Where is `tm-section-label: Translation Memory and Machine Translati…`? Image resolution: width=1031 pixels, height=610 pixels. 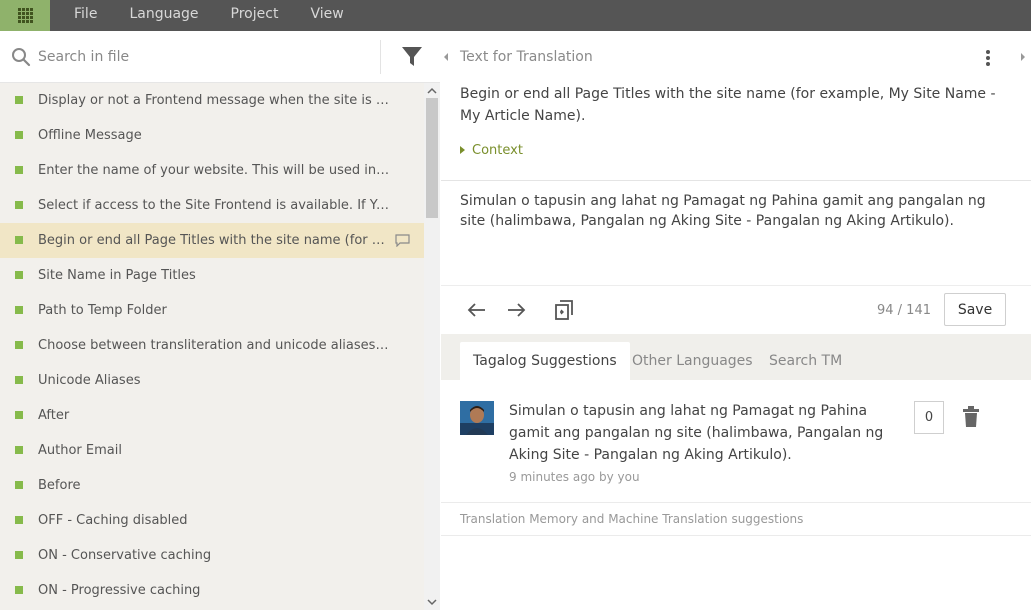
tm-section-label: Translation Memory and Machine Translati… is located at coordinates (632, 519).